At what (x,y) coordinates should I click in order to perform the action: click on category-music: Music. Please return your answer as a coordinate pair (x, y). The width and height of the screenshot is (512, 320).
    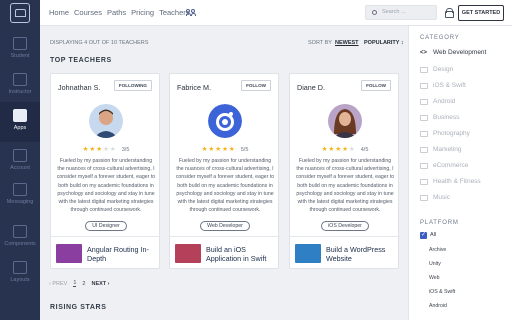
    Looking at the image, I should click on (435, 197).